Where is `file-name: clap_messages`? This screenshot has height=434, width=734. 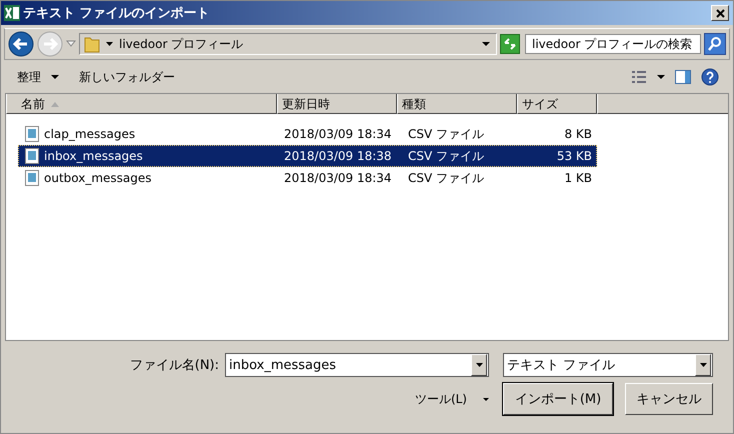 file-name: clap_messages is located at coordinates (90, 134).